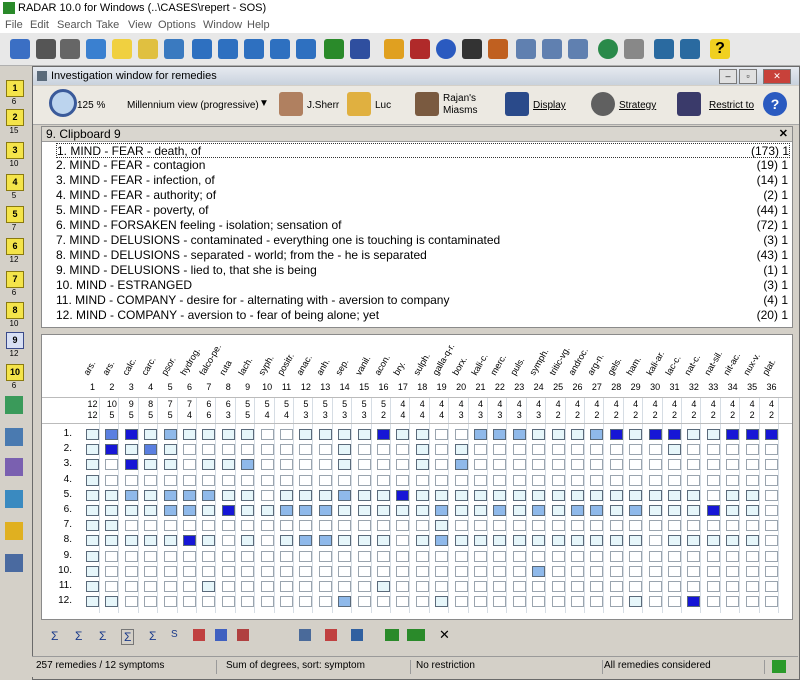 The image size is (800, 680). What do you see at coordinates (14, 499) in the screenshot?
I see `chart-pen-icon` at bounding box center [14, 499].